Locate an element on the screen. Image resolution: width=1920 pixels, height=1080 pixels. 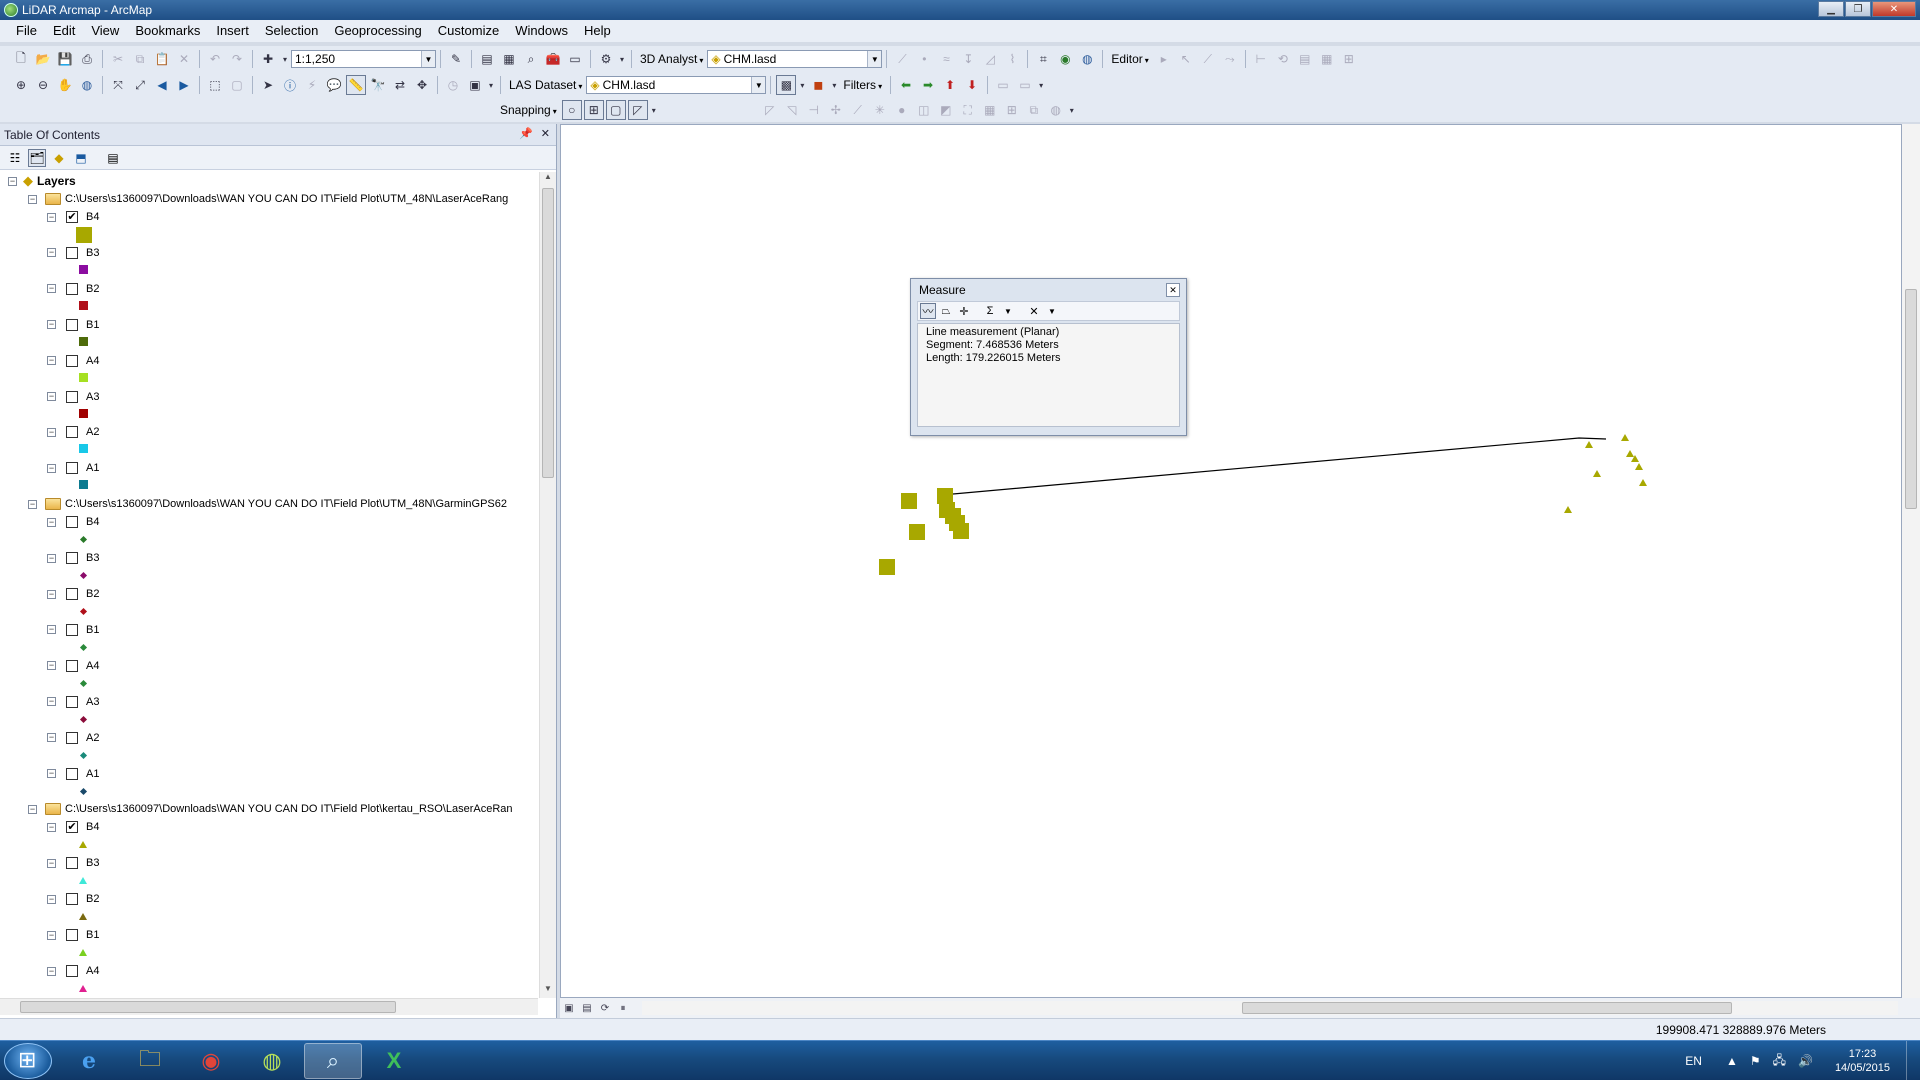
zoom-in-icon: ⊕ is located at coordinates (21, 85).